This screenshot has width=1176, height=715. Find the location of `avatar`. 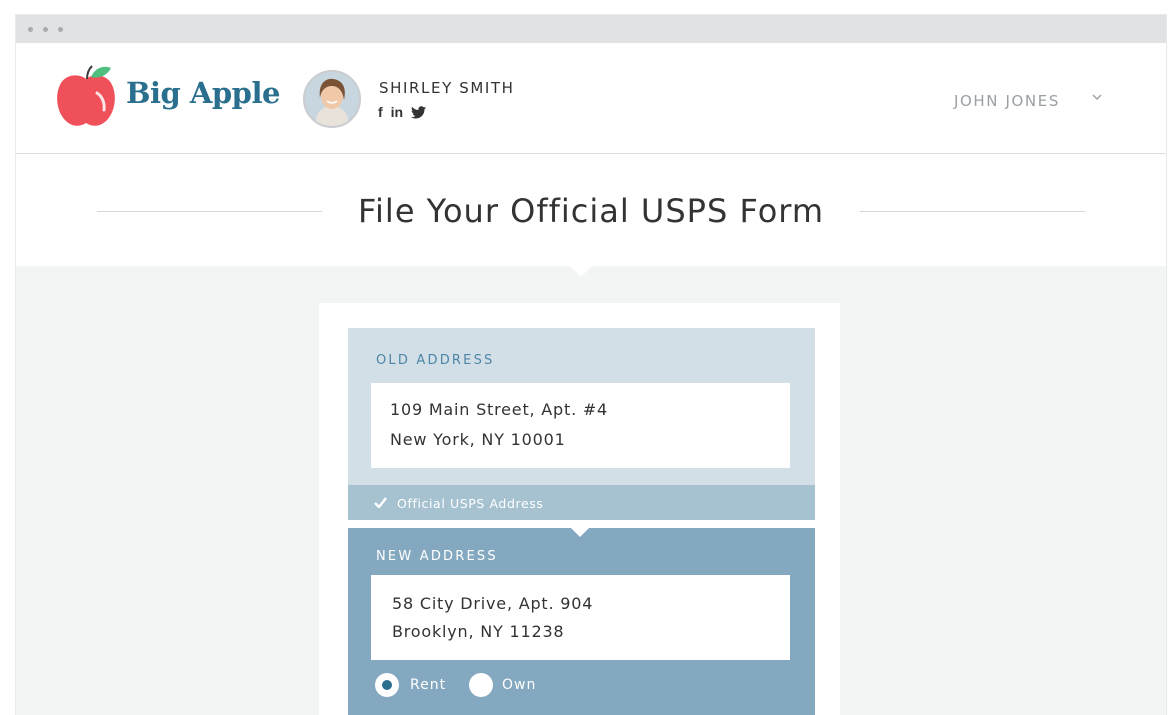

avatar is located at coordinates (332, 99).